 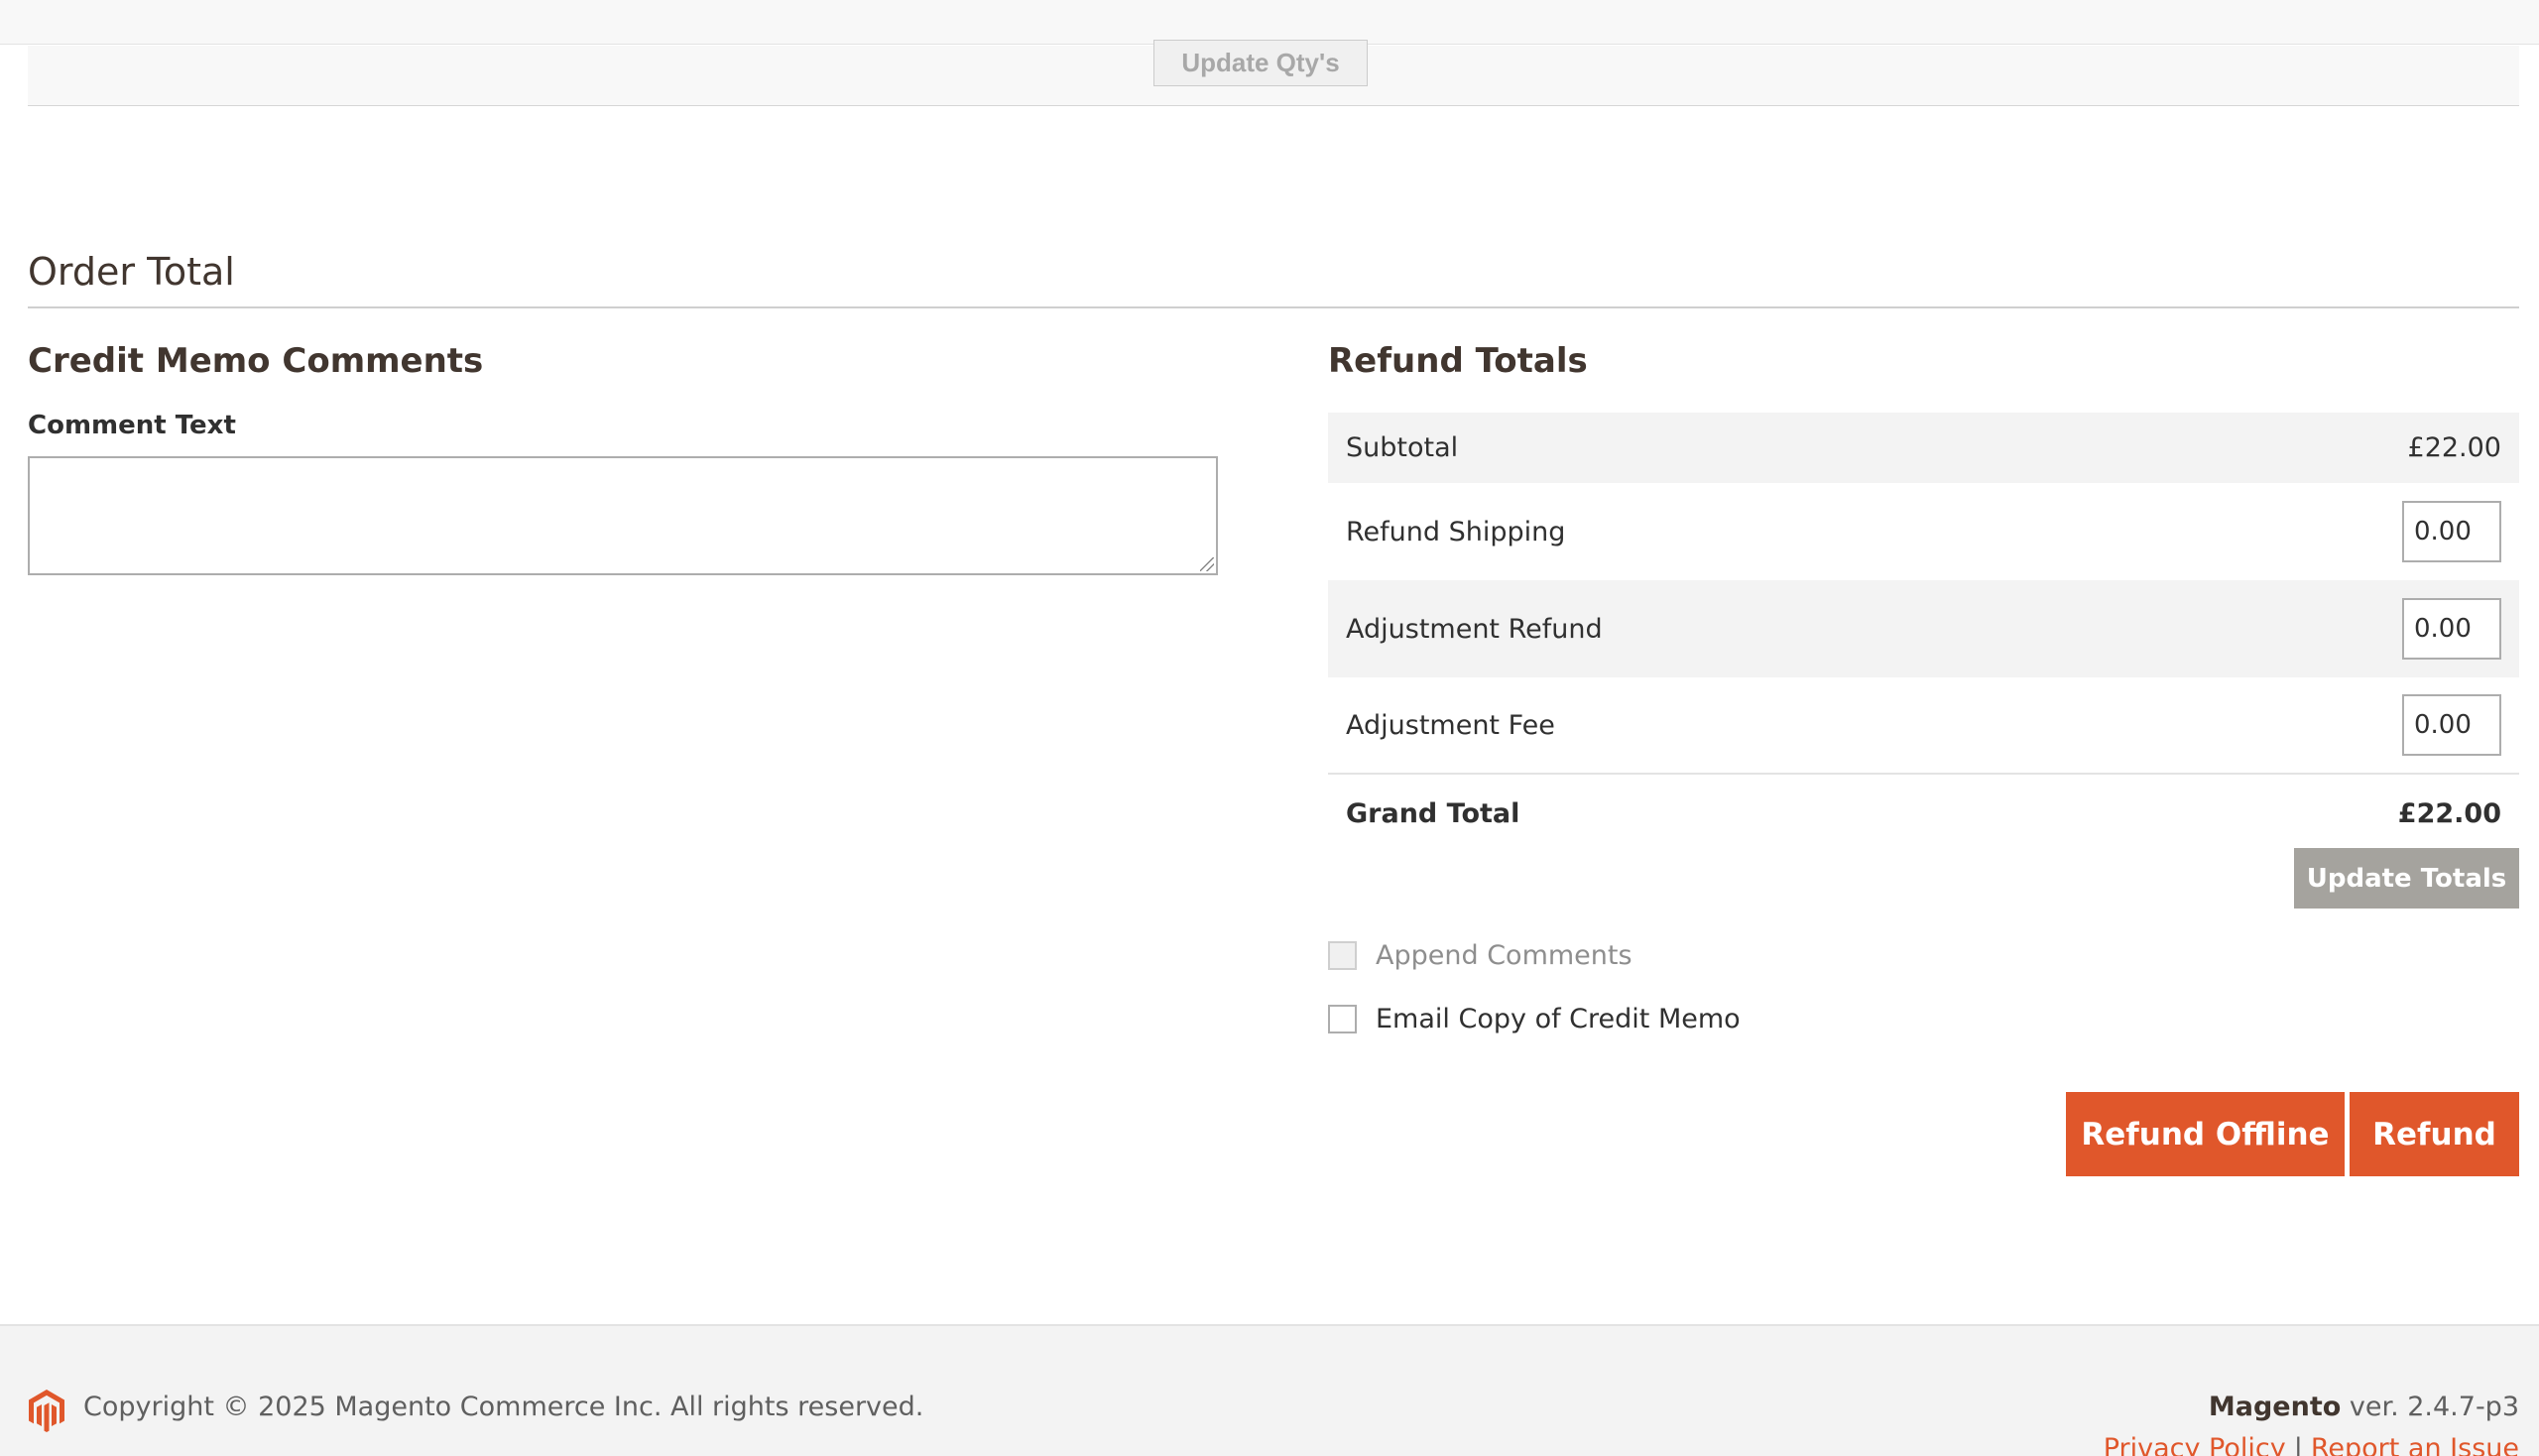 What do you see at coordinates (2451, 531) in the screenshot?
I see `refund-shipping-input` at bounding box center [2451, 531].